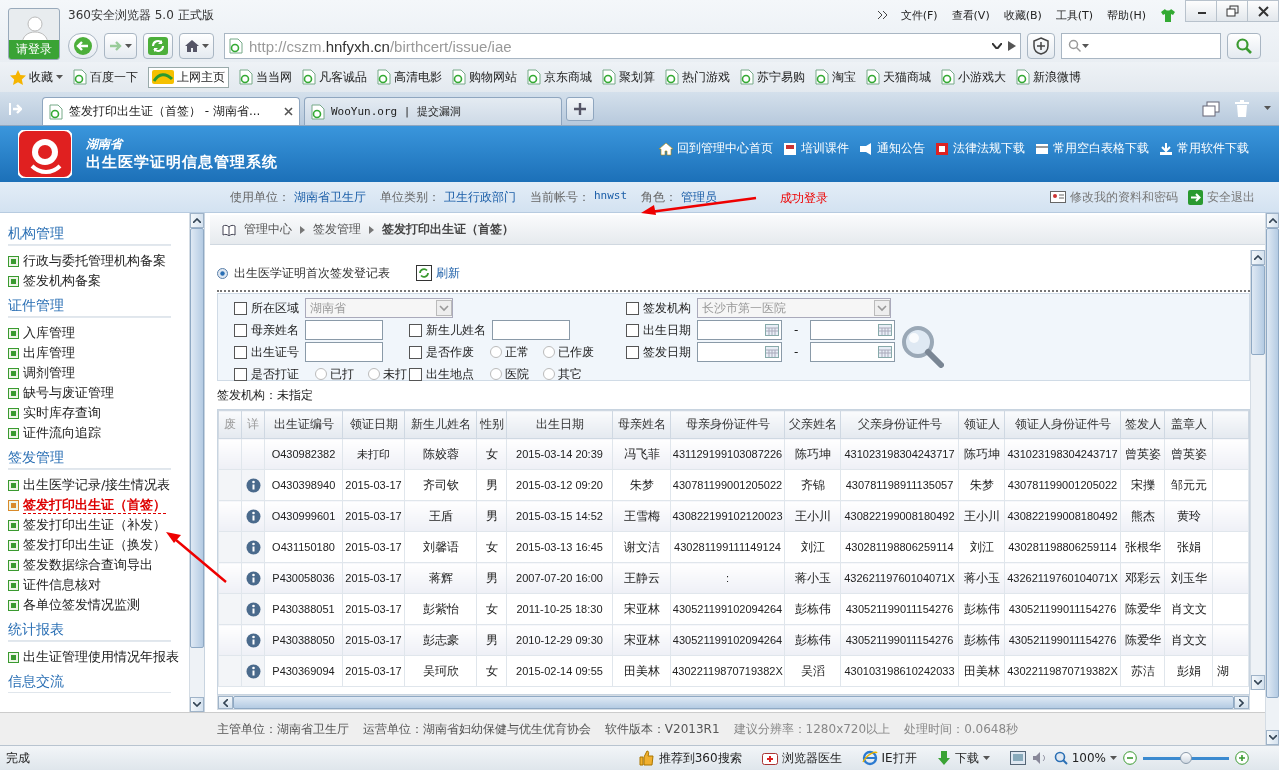 The width and height of the screenshot is (1279, 770). What do you see at coordinates (559, 424) in the screenshot?
I see `column-header: 出生日期` at bounding box center [559, 424].